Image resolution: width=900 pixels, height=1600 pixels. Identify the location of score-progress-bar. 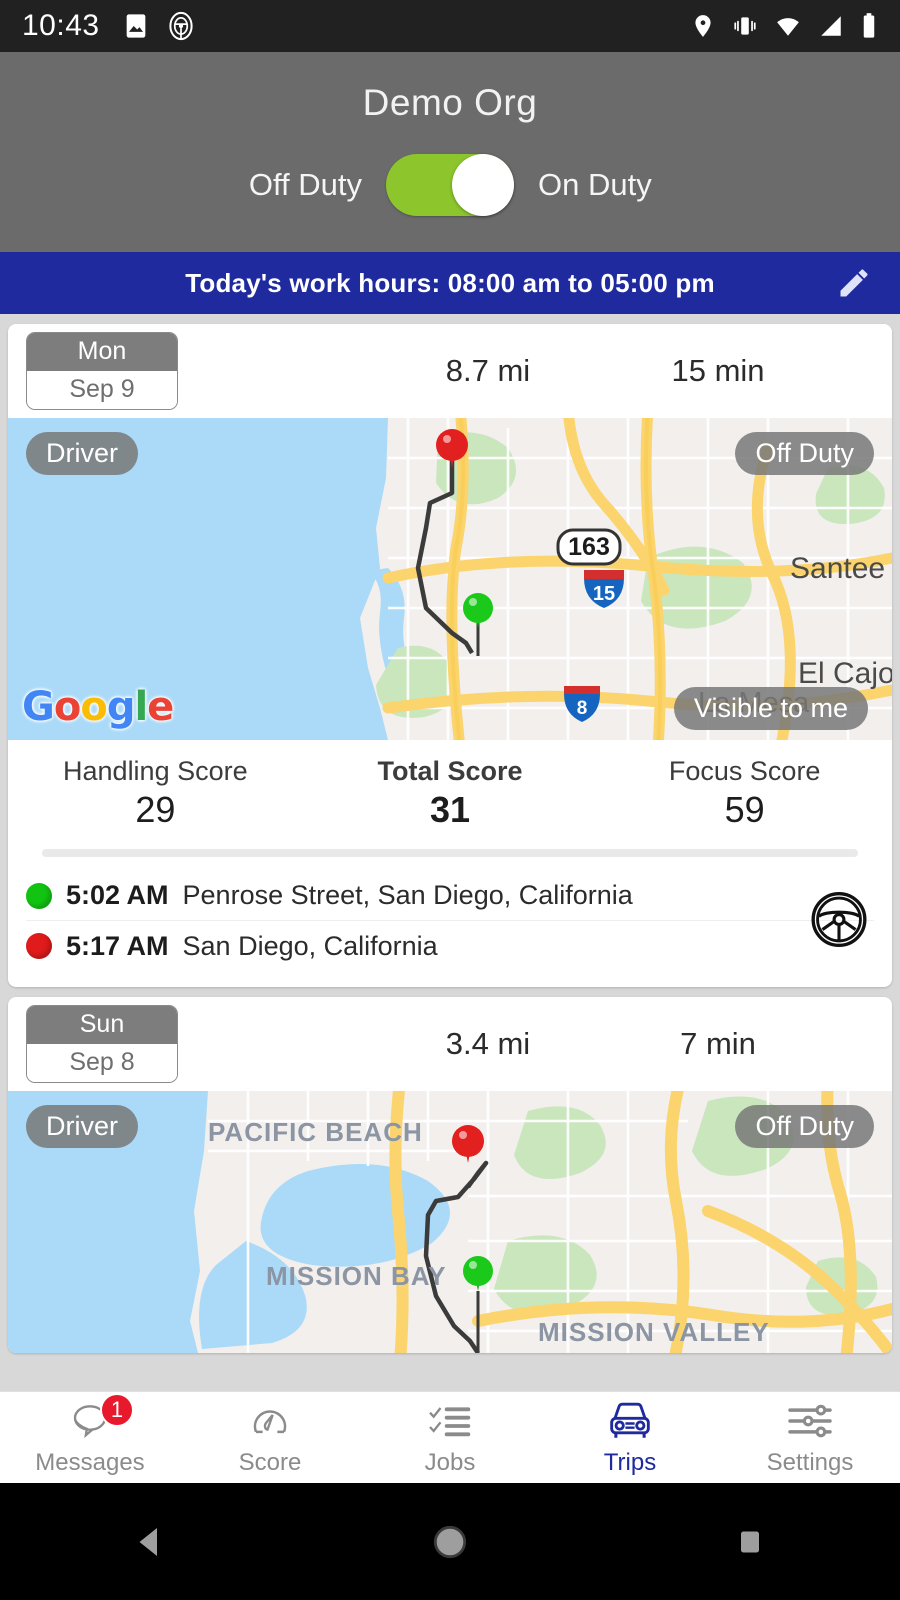
(450, 853).